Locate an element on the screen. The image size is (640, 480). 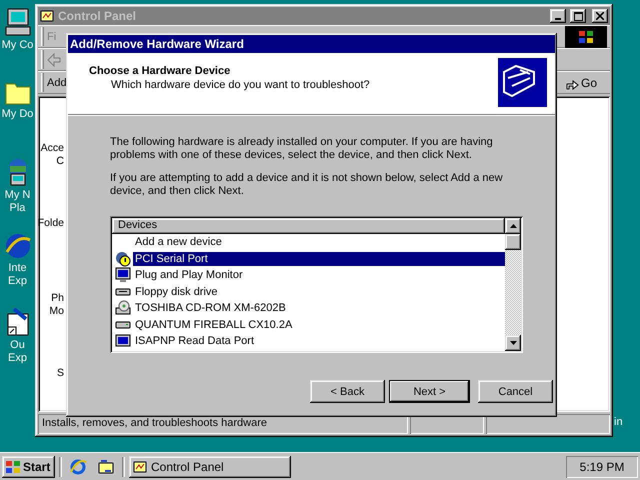
chip-icon is located at coordinates (123, 341).